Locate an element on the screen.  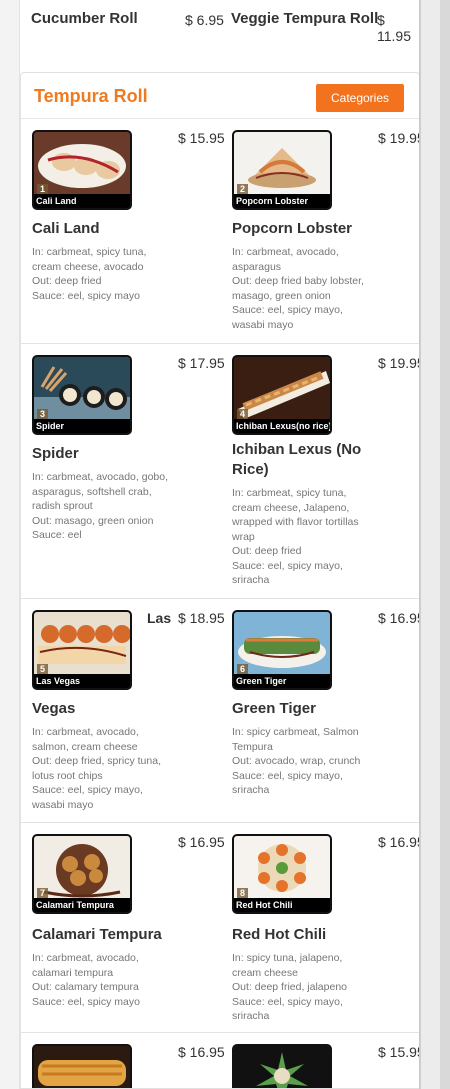
menu-item: $ 15.95 is located at coordinates (325, 1066).